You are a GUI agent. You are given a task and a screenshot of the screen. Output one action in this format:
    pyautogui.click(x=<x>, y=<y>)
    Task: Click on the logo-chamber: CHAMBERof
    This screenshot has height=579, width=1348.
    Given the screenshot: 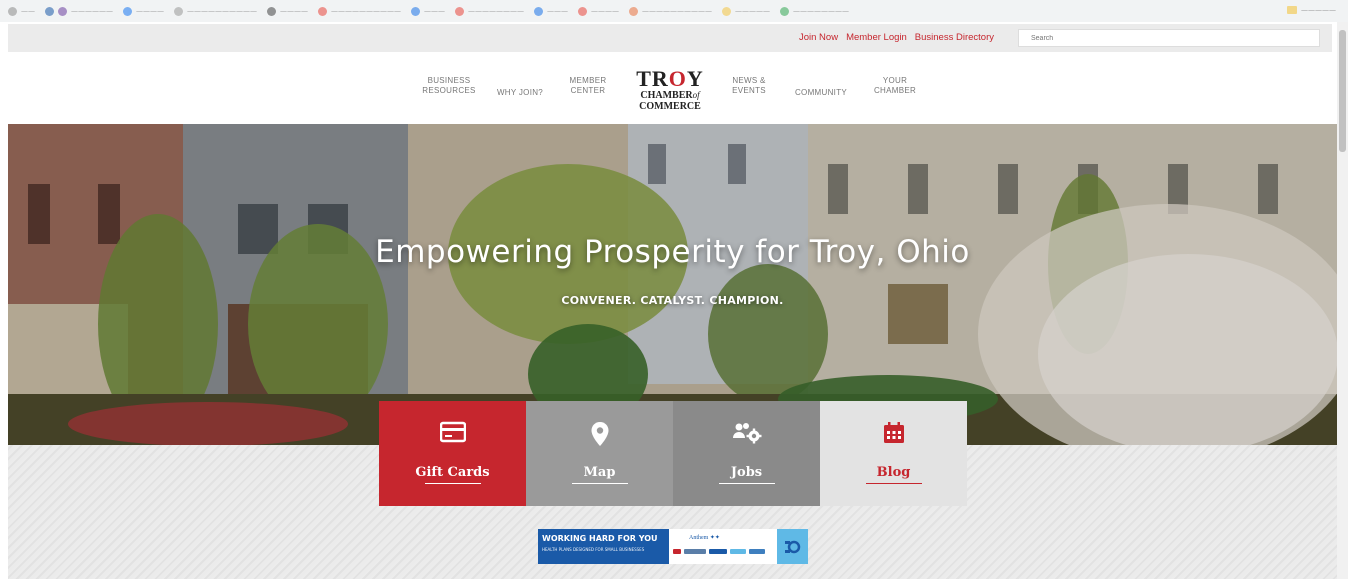 What is the action you would take?
    pyautogui.click(x=670, y=95)
    